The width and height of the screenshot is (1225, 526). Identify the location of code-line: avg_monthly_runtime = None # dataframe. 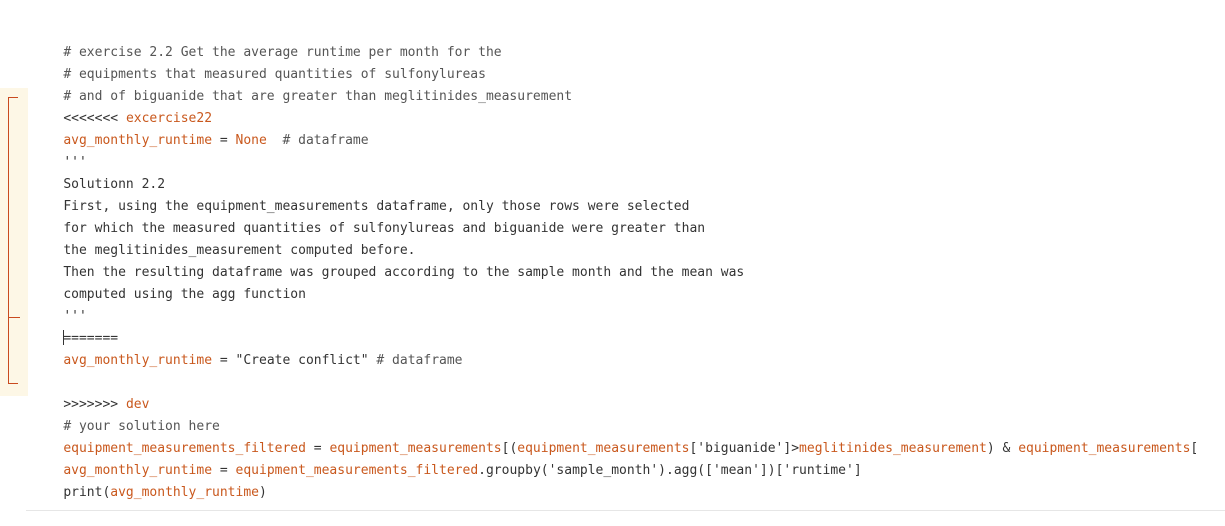
(200, 128).